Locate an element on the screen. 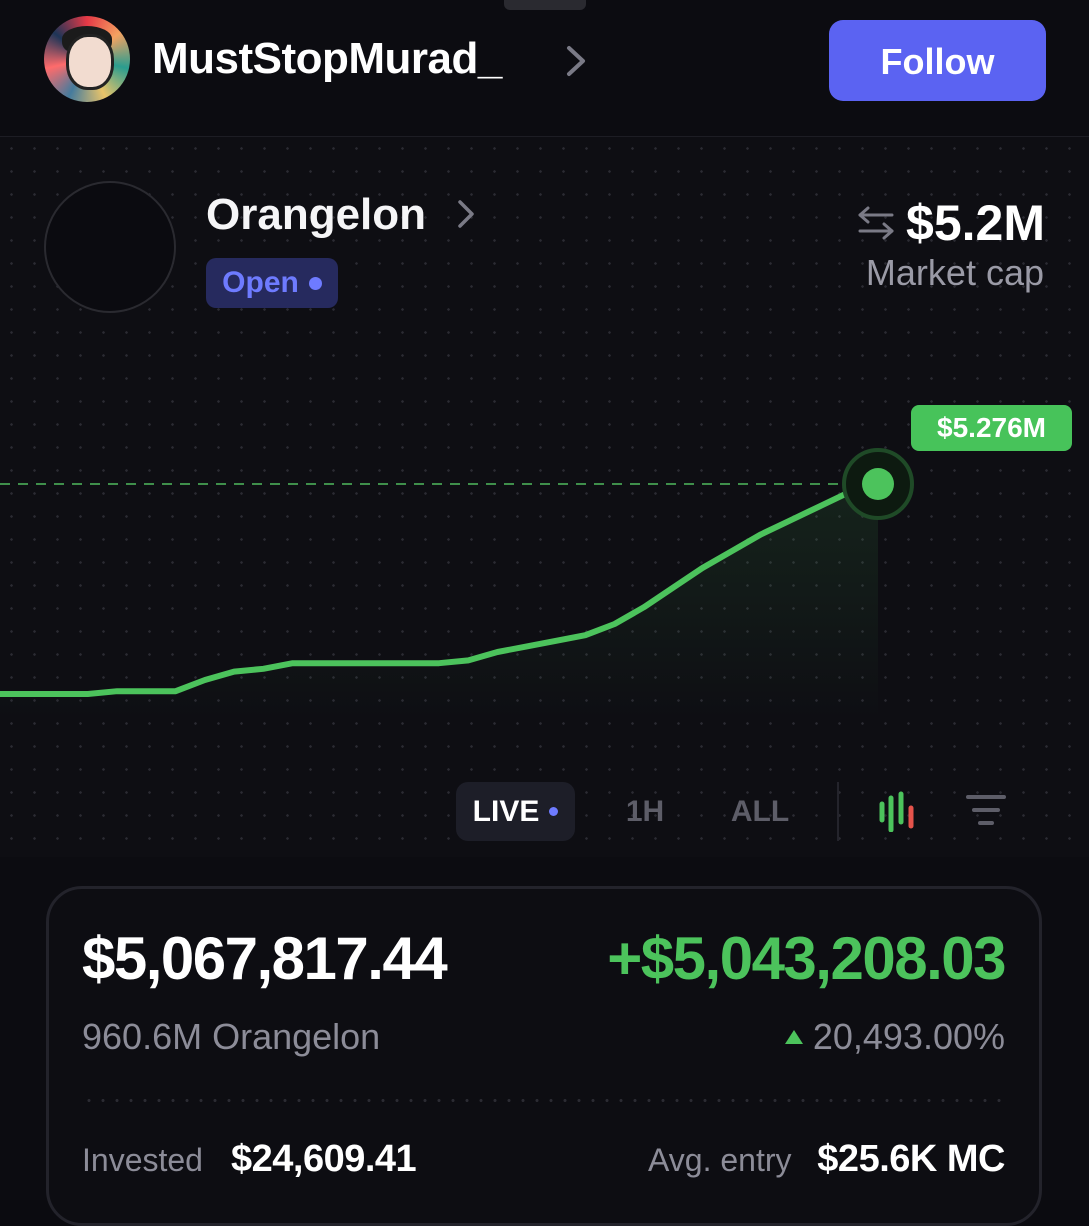  controls-divider is located at coordinates (838, 811).